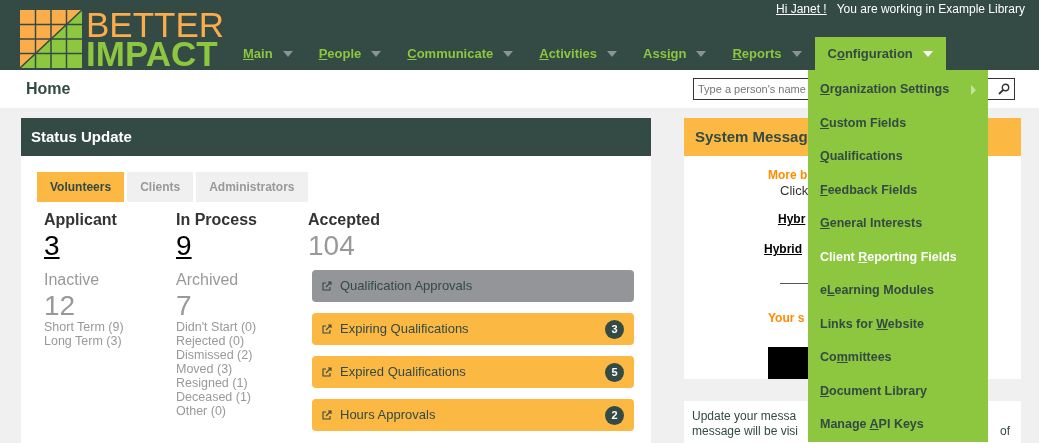 The width and height of the screenshot is (1039, 443). What do you see at coordinates (184, 306) in the screenshot?
I see `count-text: 7` at bounding box center [184, 306].